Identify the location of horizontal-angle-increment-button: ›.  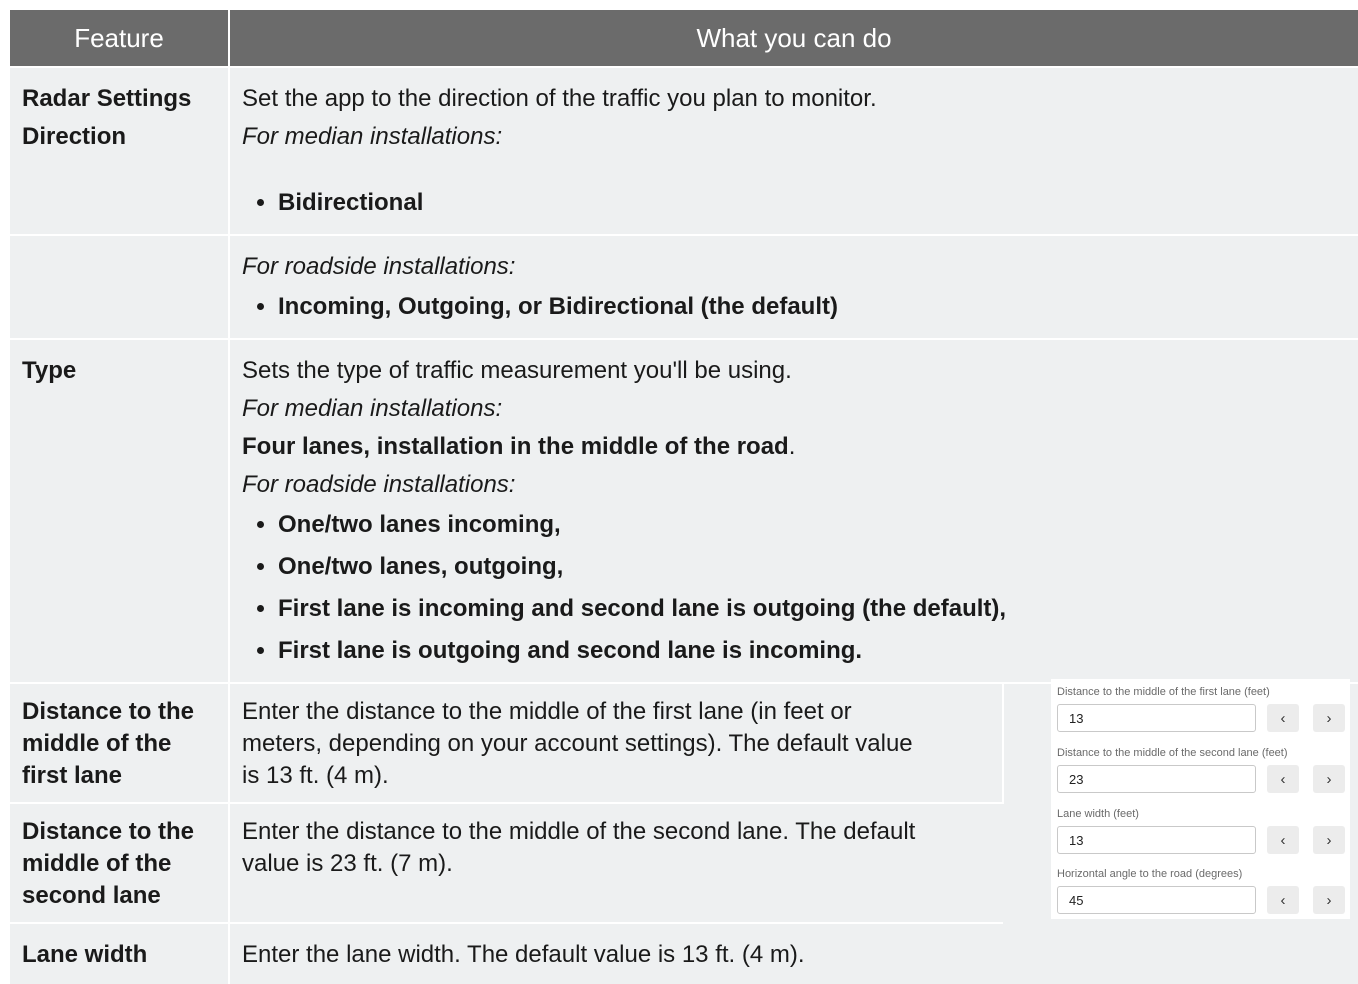
(1329, 900).